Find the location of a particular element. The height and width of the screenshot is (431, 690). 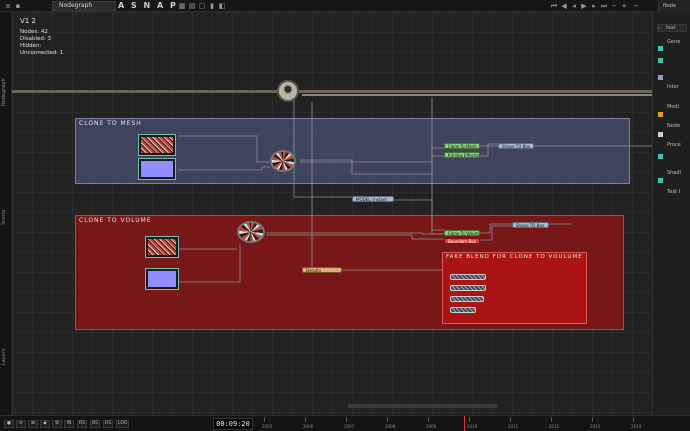

play-icon: ▶ is located at coordinates (584, 6).